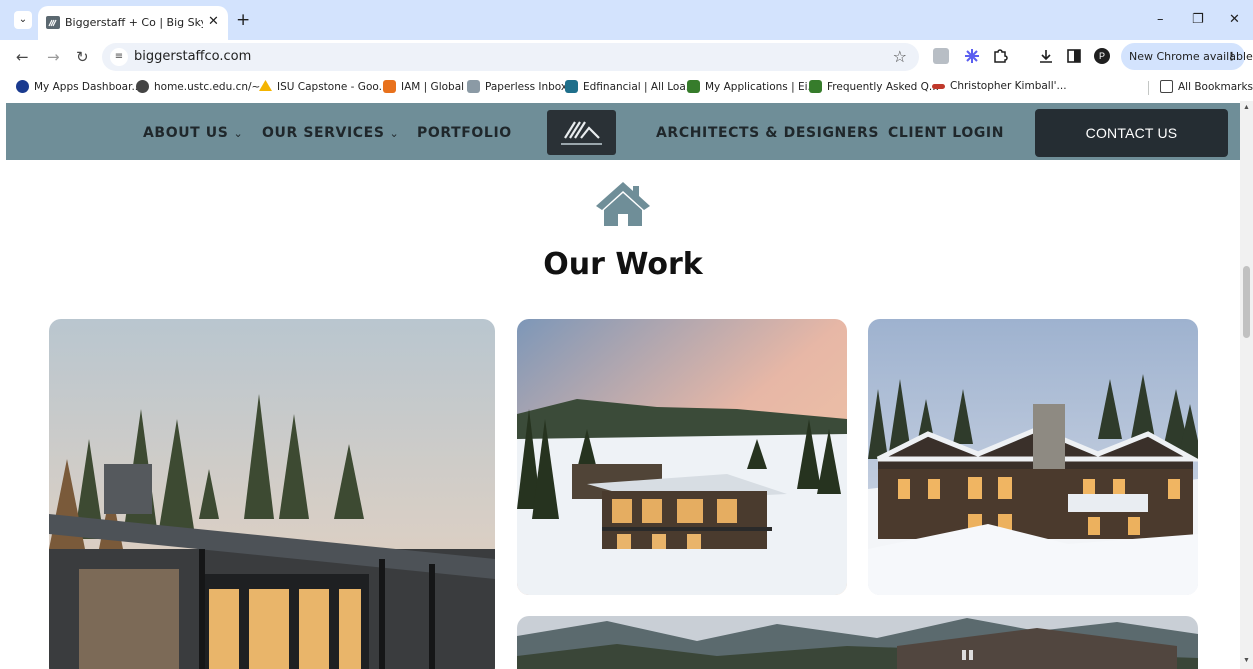 Image resolution: width=1253 pixels, height=669 pixels. I want to click on link-icon, so click(938, 86).